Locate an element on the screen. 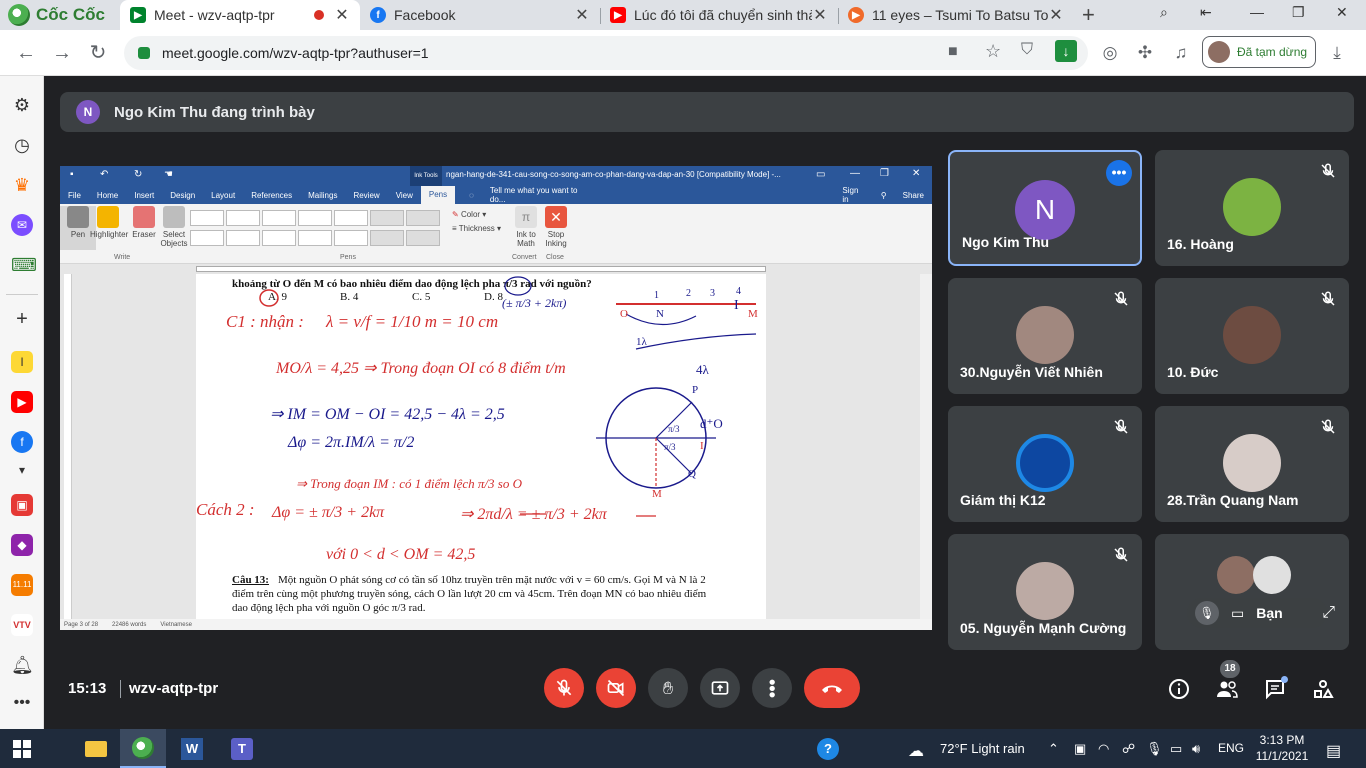 This screenshot has height=768, width=1366. ink-label-circle-i: I is located at coordinates (702, 446).